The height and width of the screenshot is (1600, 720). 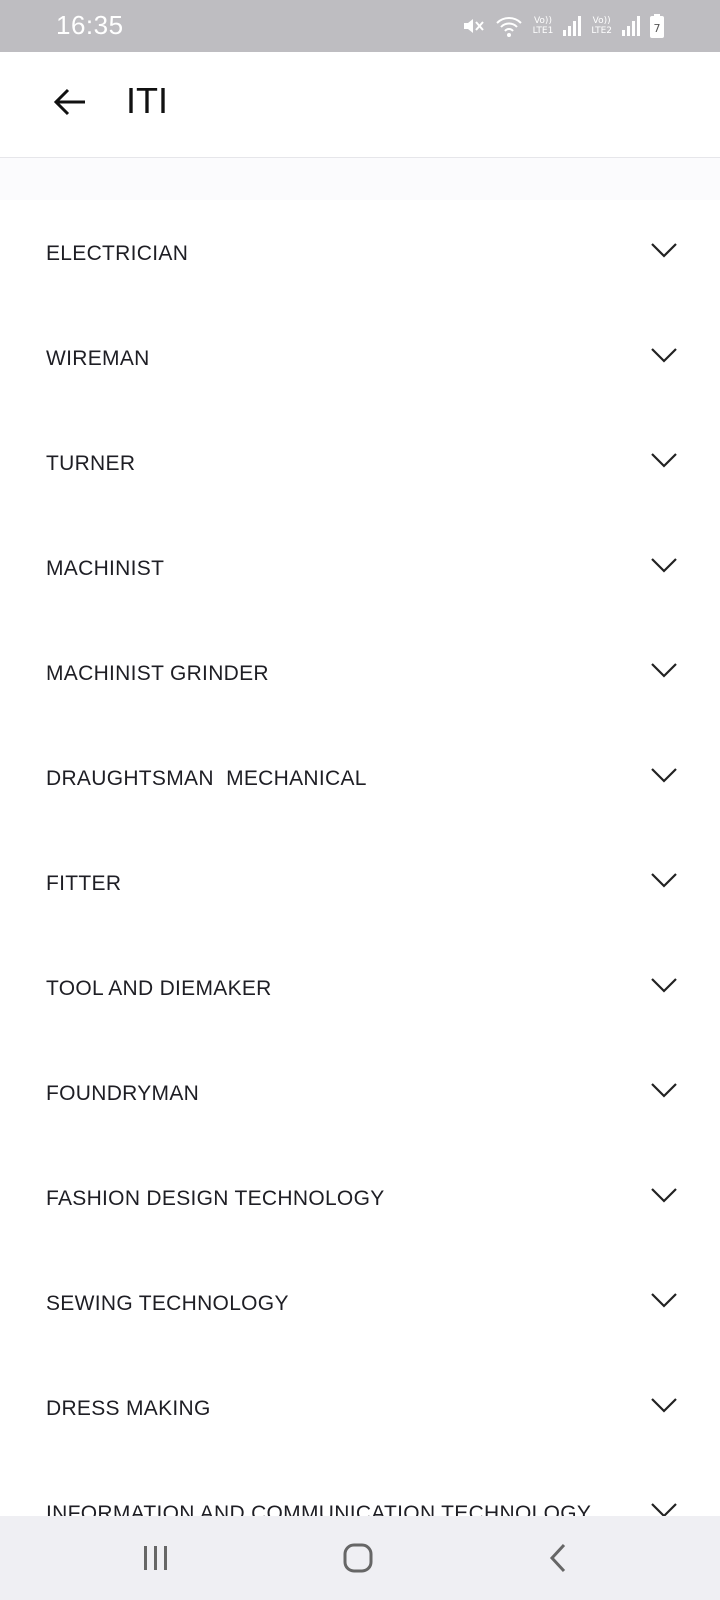 I want to click on back-arrow-icon, so click(x=69, y=102).